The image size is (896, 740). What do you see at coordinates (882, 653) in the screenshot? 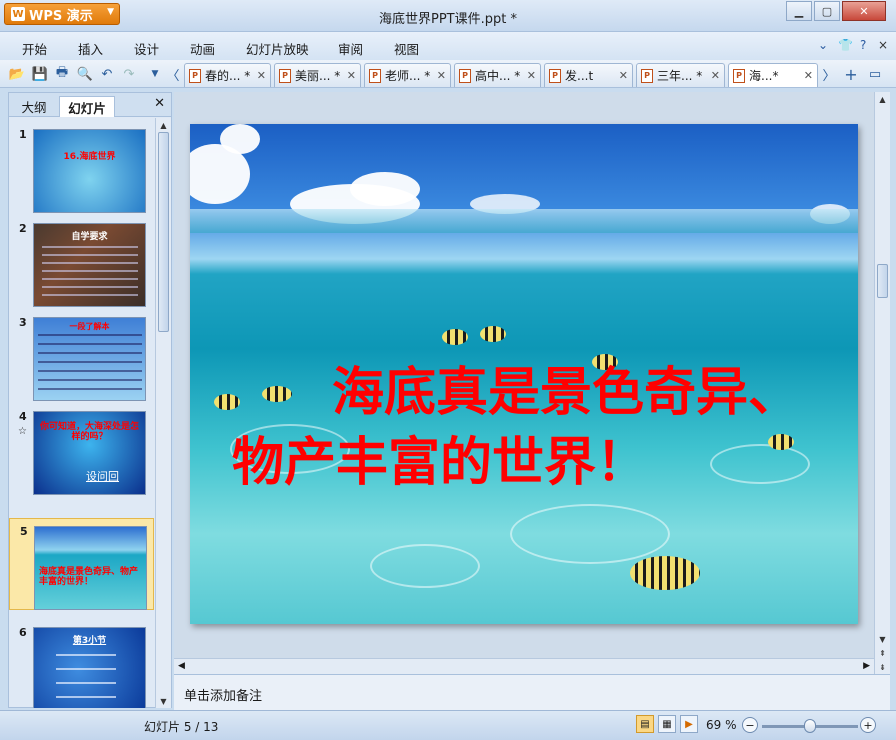
I see `previous-slide-icon: ⇞` at bounding box center [882, 653].